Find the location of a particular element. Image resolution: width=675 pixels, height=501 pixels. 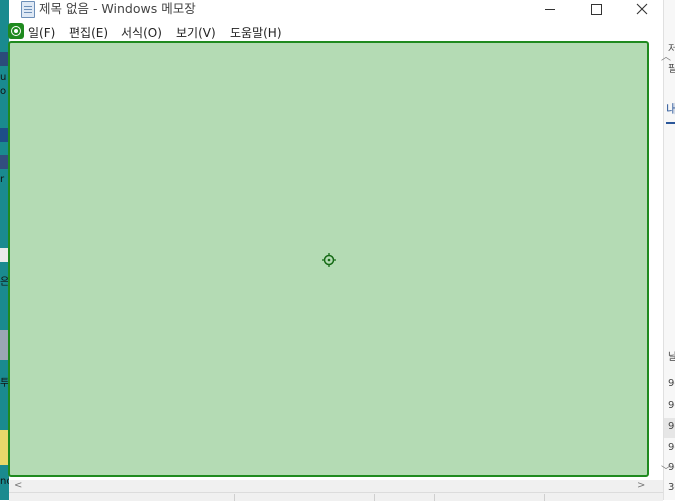

menu-file: 일(F) is located at coordinates (41, 33).